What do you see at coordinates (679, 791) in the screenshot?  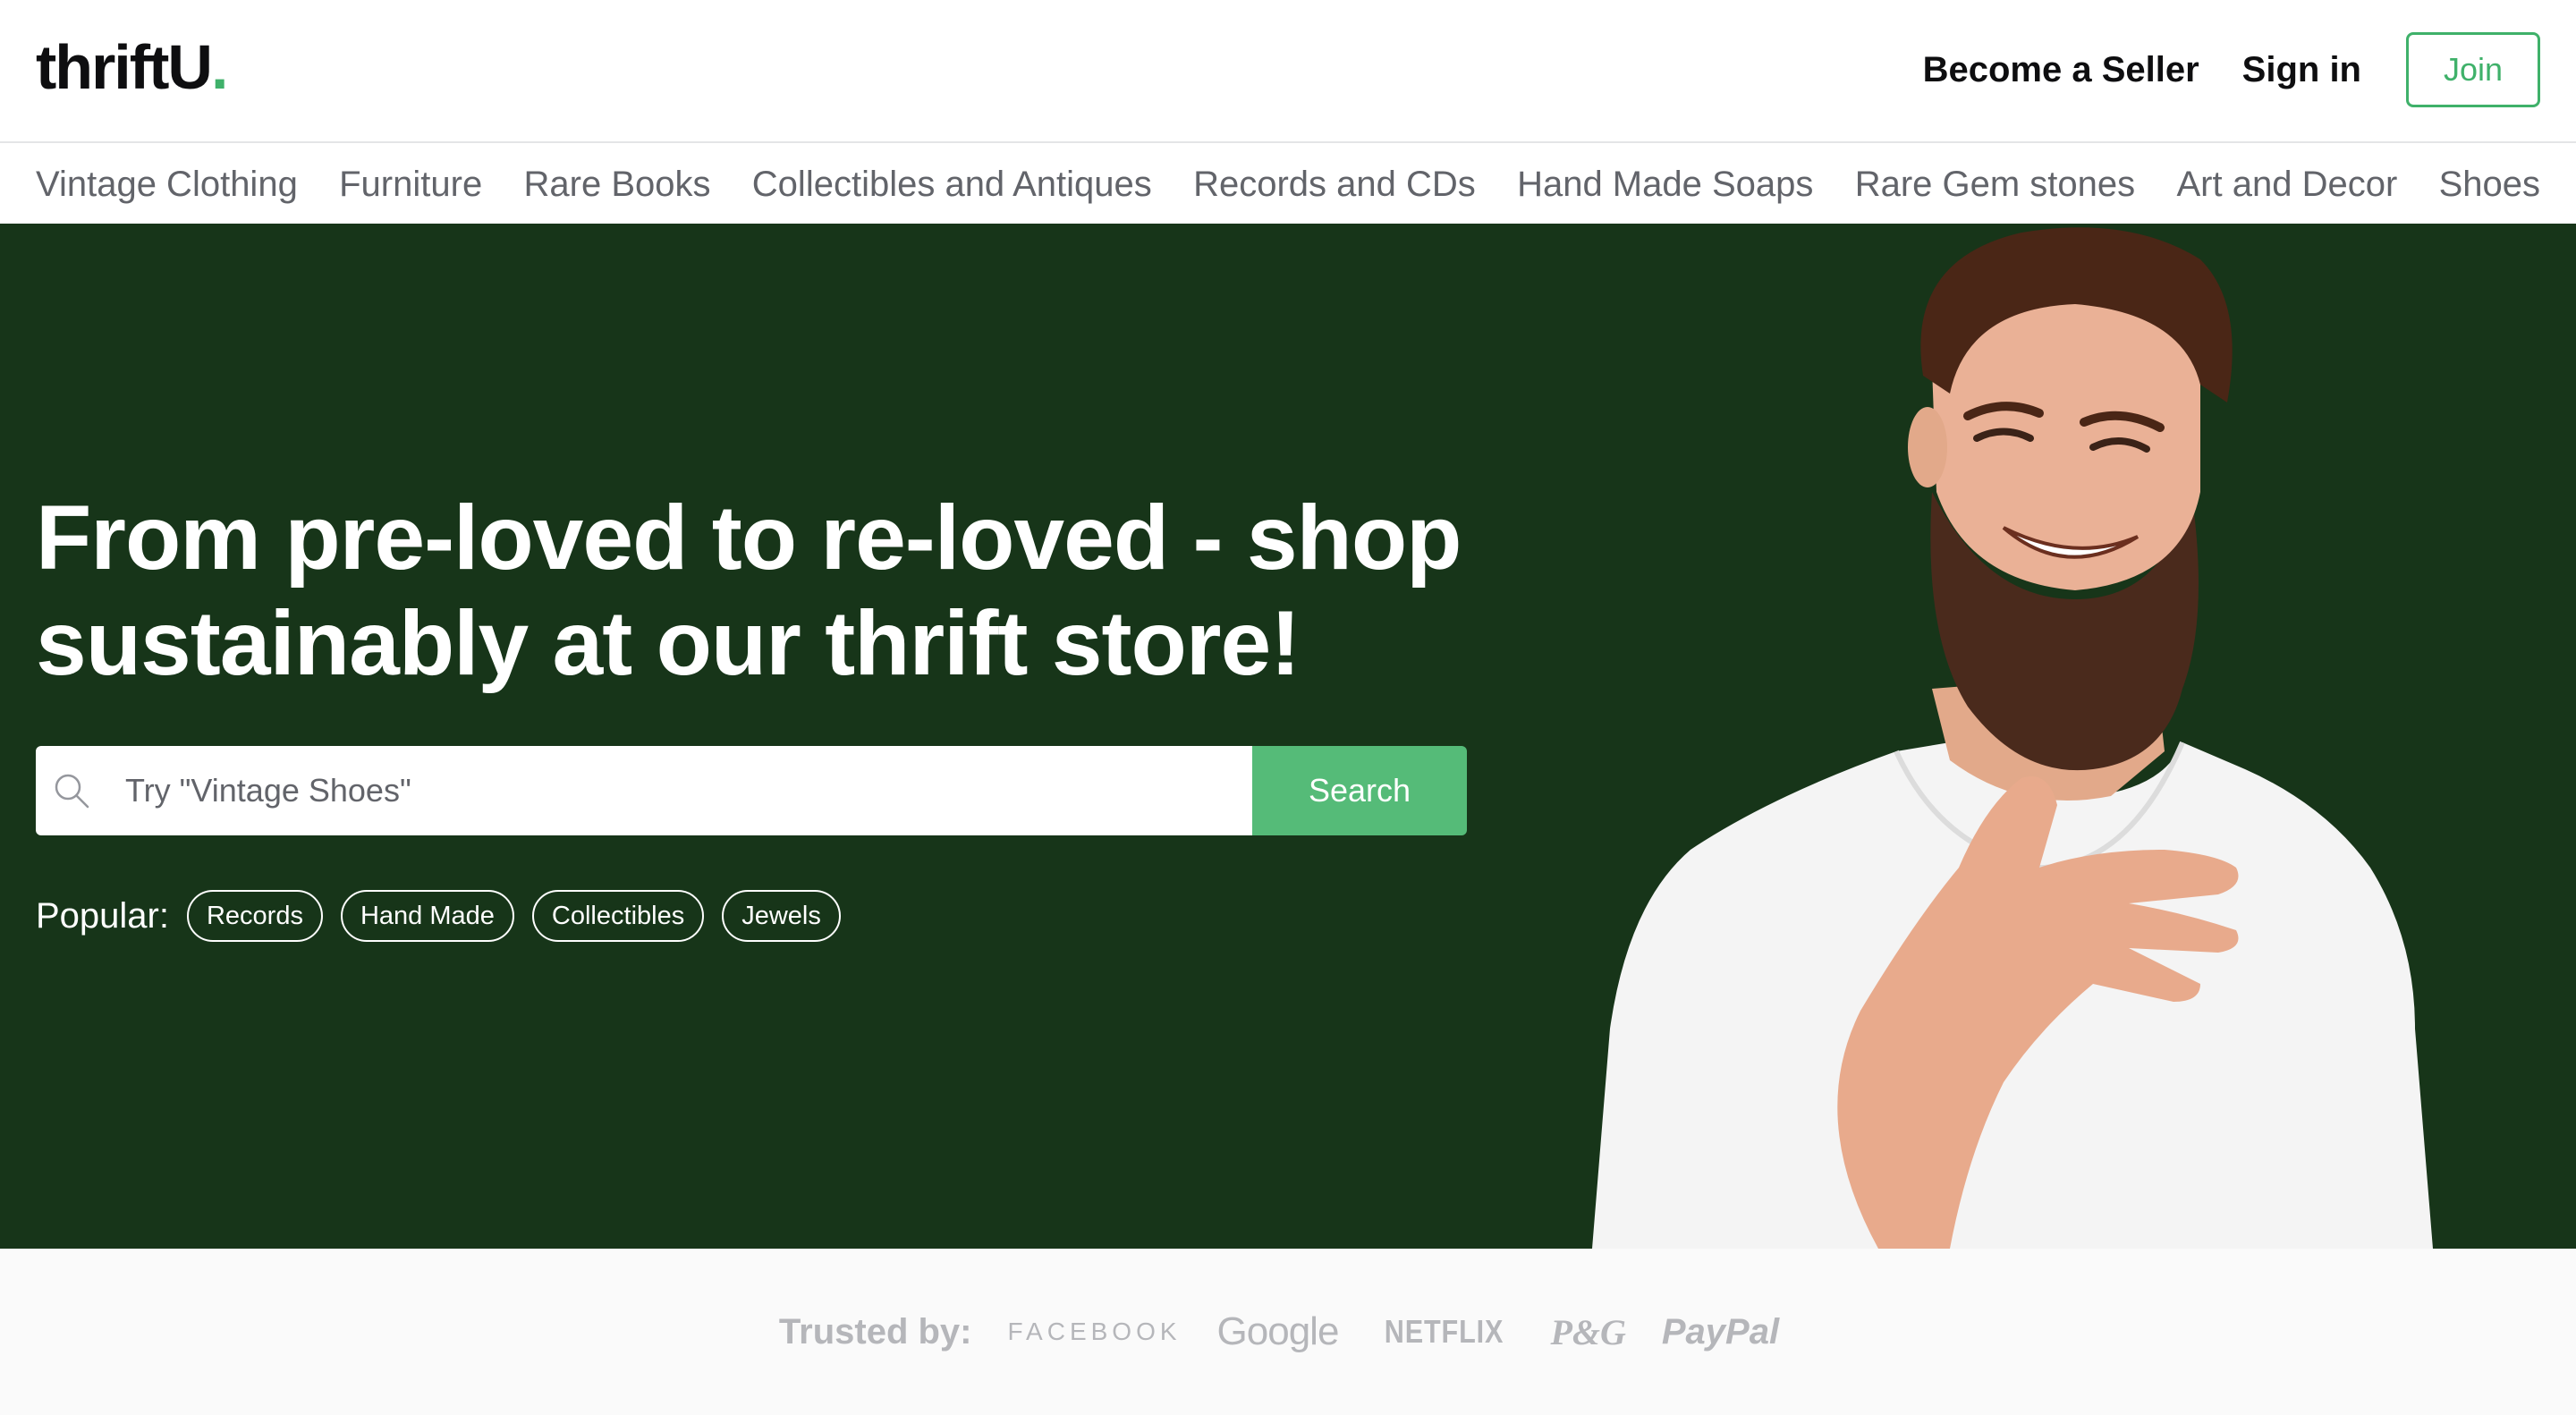 I see `search-input` at bounding box center [679, 791].